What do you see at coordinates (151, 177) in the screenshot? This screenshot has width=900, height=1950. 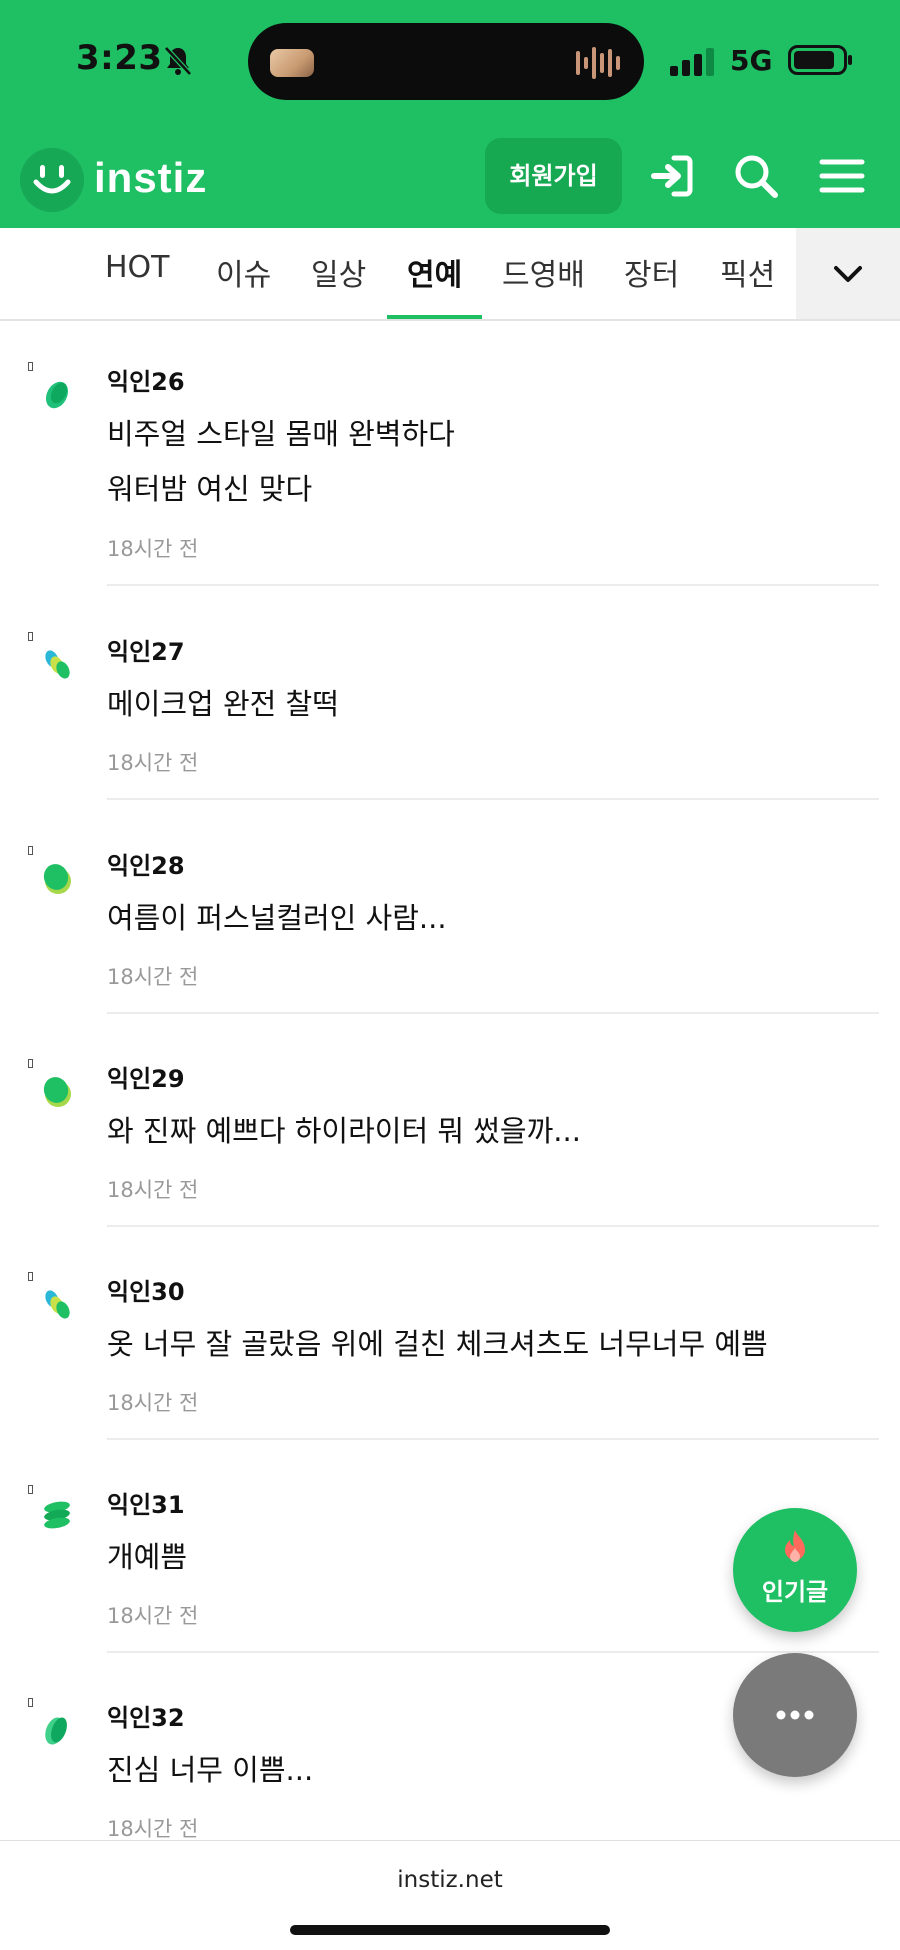 I see `logo-text: instiz` at bounding box center [151, 177].